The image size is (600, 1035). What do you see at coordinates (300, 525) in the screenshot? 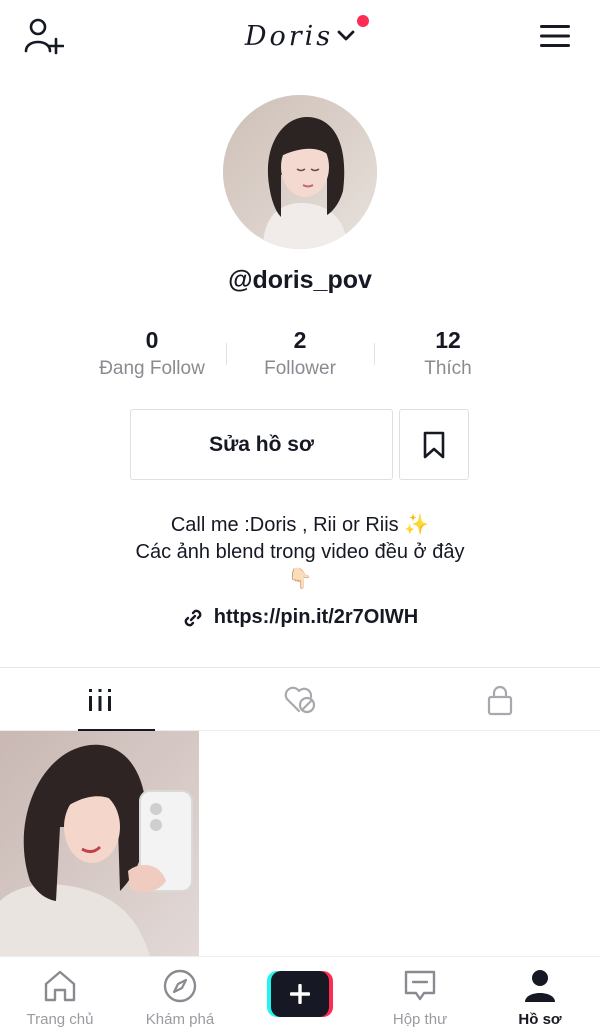
I see `bio-line-1: Call me :Doris , Rii or Riis ✨` at bounding box center [300, 525].